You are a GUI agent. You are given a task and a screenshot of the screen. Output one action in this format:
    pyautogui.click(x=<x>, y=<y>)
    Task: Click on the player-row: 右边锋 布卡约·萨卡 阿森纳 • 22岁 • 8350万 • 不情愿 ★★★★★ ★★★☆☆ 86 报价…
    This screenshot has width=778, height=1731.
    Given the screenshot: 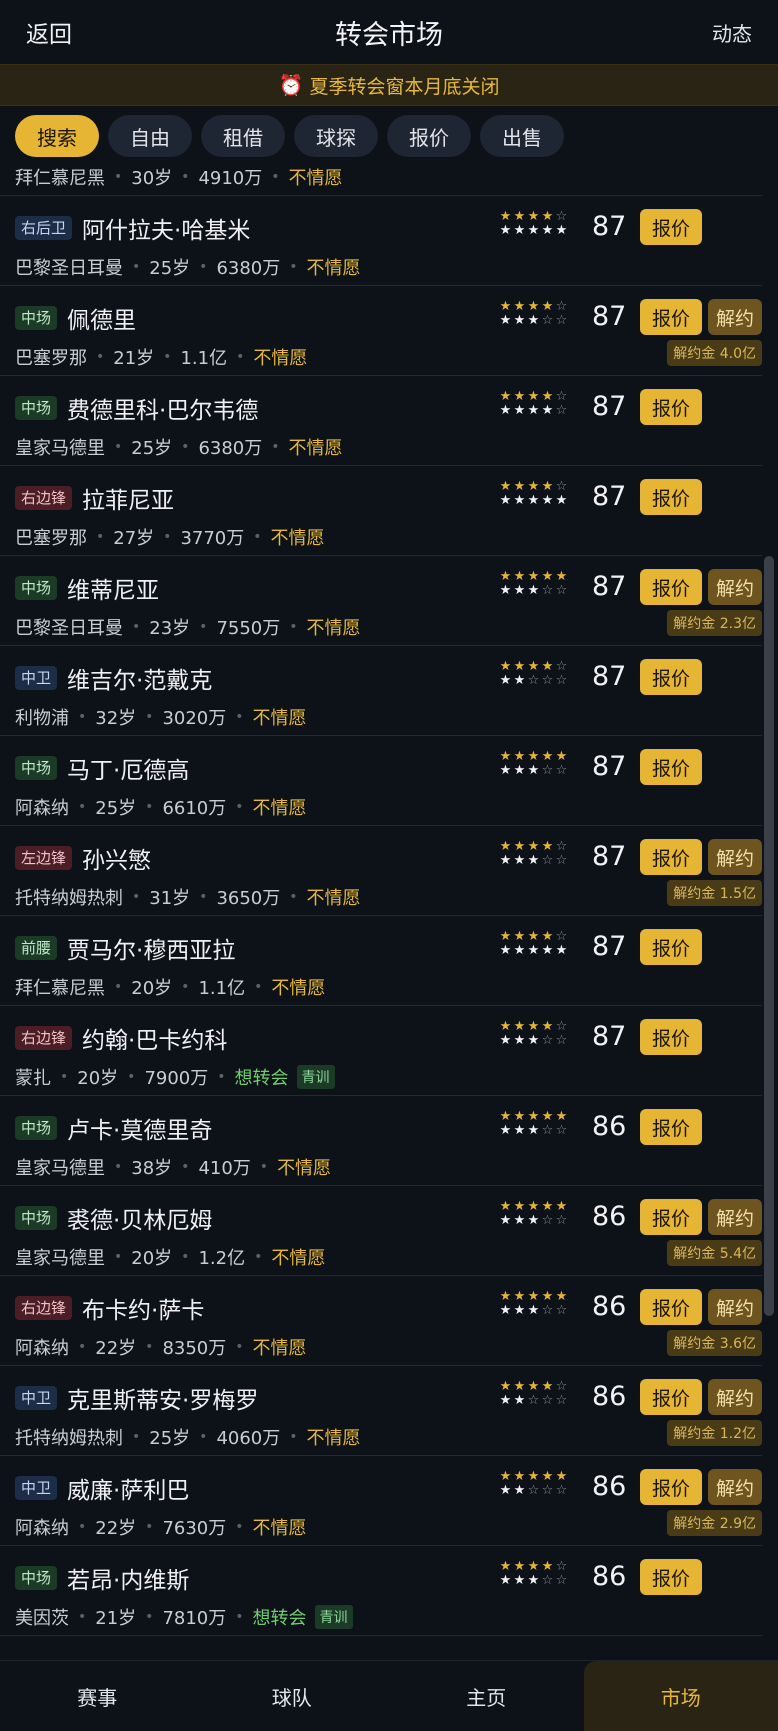 What is the action you would take?
    pyautogui.click(x=381, y=1321)
    